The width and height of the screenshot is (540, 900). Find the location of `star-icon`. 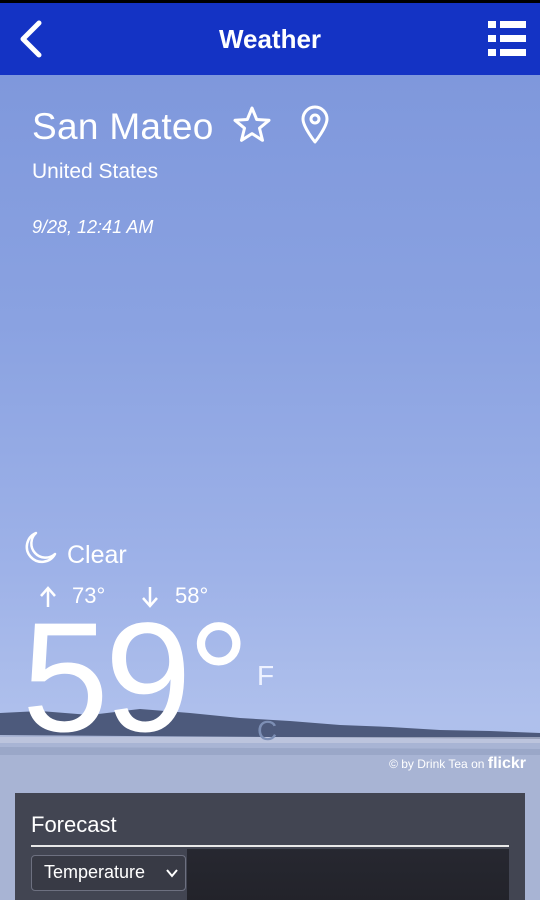

star-icon is located at coordinates (252, 125).